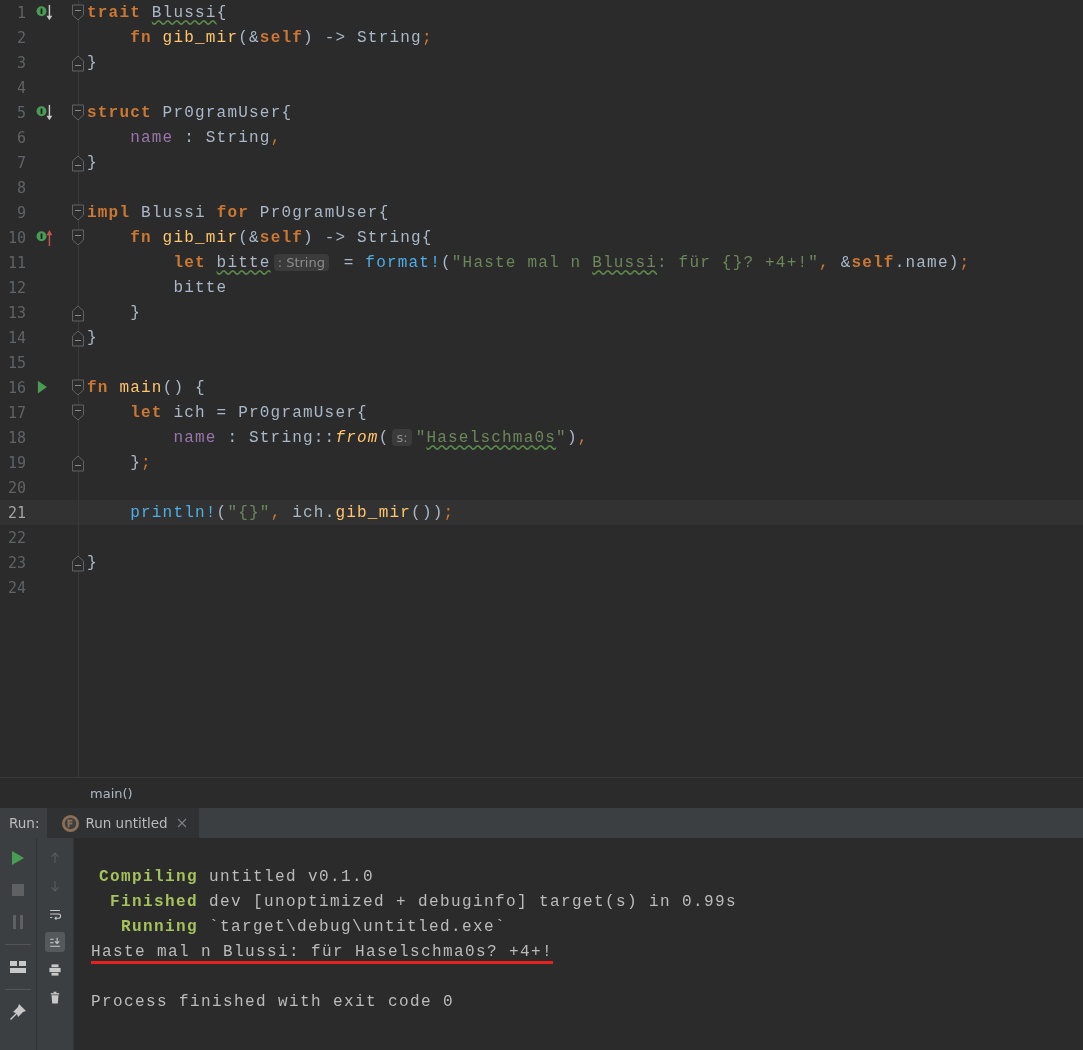  What do you see at coordinates (16, 562) in the screenshot?
I see `line-number: 23` at bounding box center [16, 562].